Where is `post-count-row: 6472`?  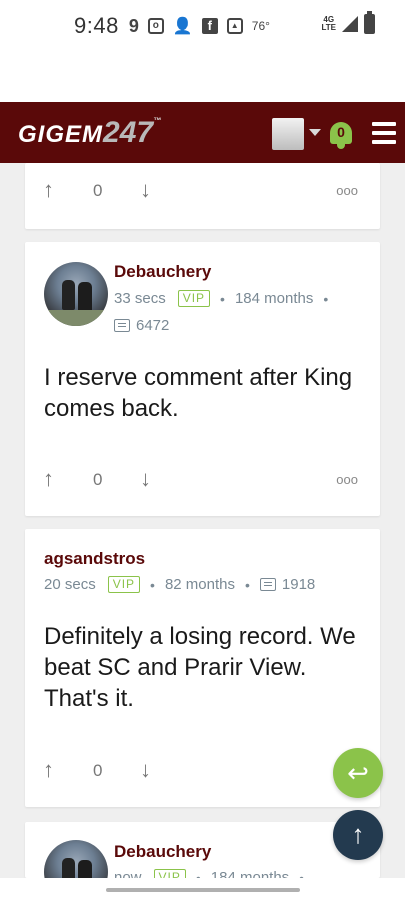 post-count-row: 6472 is located at coordinates (141, 325).